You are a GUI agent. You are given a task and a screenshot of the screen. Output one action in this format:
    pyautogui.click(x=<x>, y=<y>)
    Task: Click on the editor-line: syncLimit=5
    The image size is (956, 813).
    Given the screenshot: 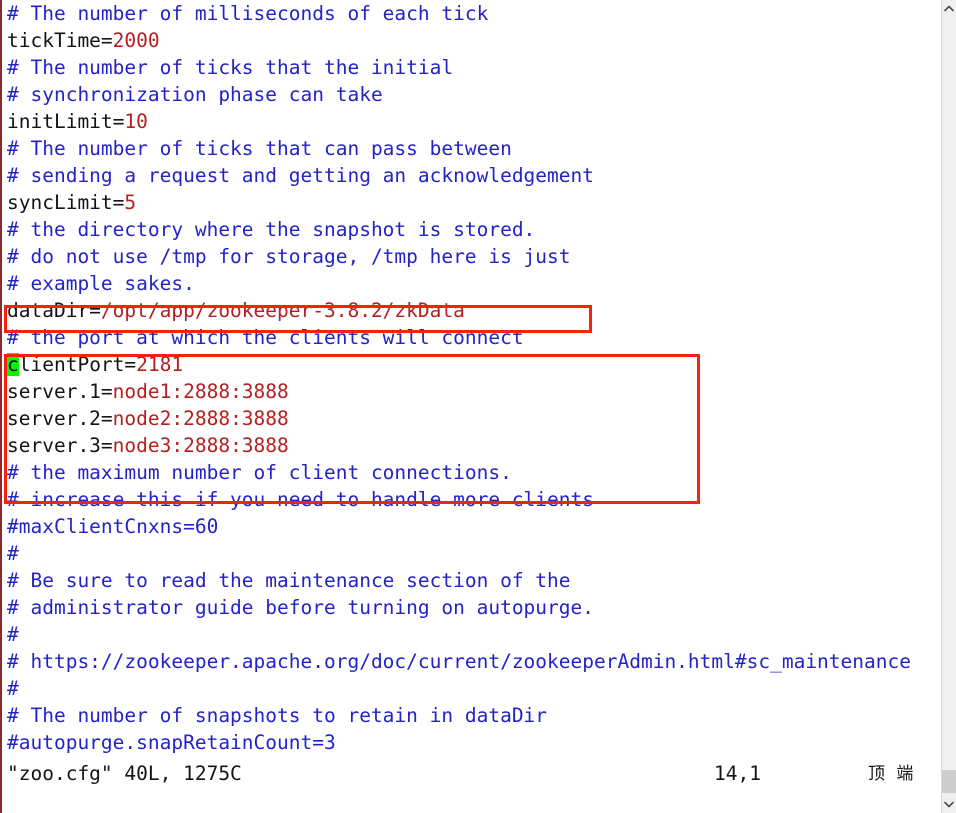 What is the action you would take?
    pyautogui.click(x=471, y=202)
    